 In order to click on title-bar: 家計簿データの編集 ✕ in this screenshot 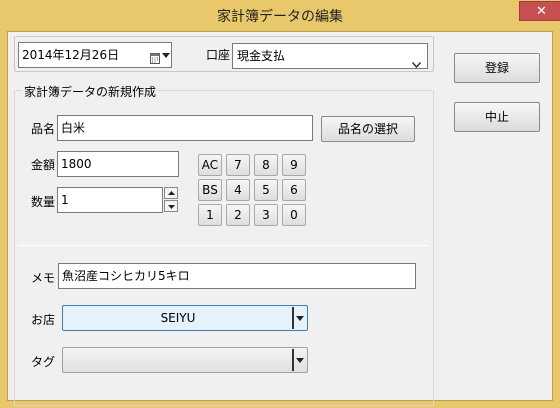, I will do `click(280, 16)`.